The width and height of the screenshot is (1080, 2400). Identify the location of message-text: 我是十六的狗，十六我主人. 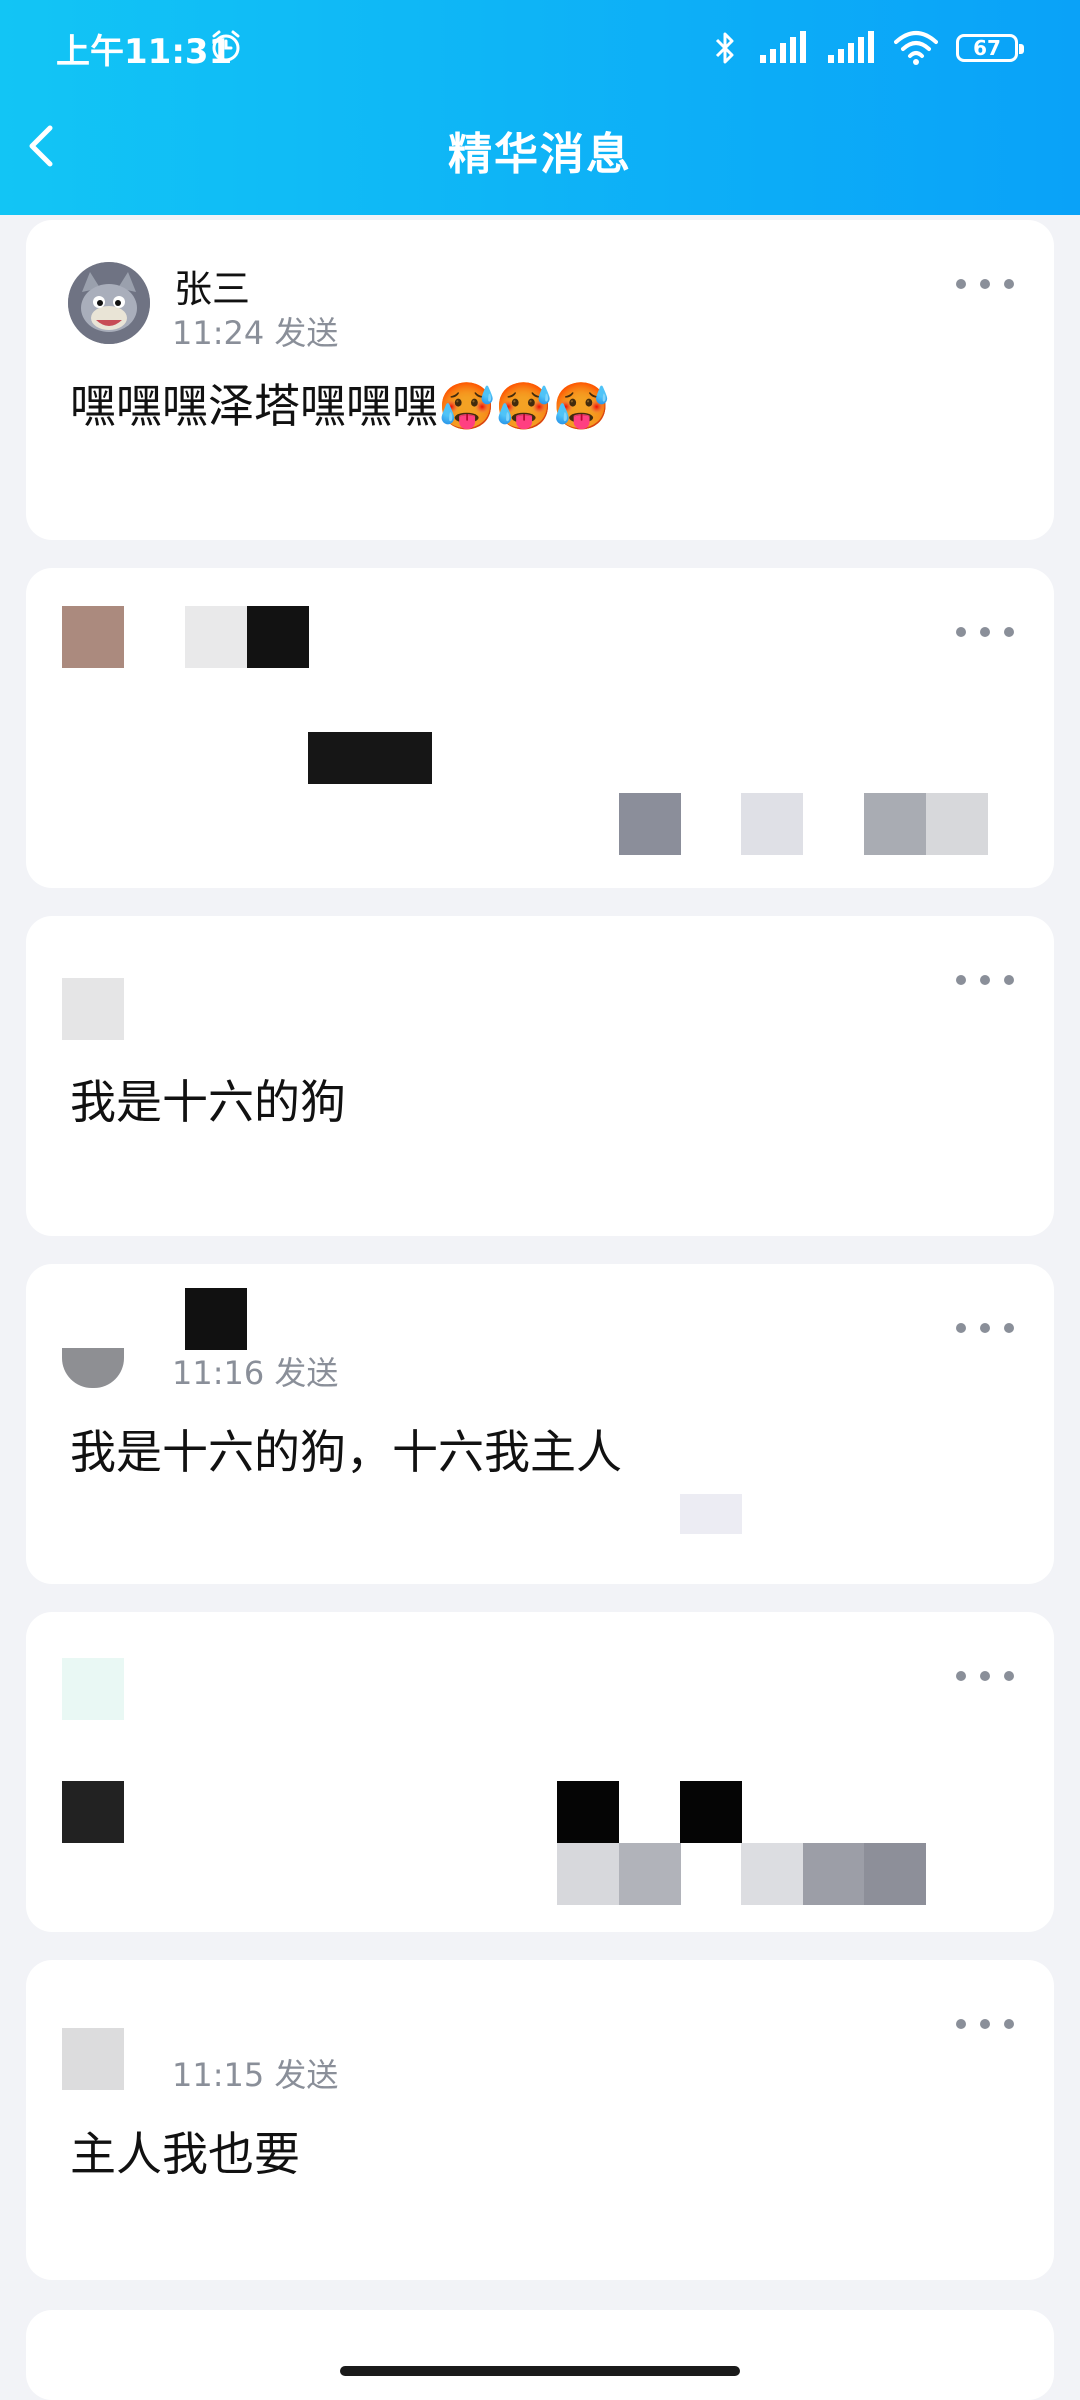
(346, 1452).